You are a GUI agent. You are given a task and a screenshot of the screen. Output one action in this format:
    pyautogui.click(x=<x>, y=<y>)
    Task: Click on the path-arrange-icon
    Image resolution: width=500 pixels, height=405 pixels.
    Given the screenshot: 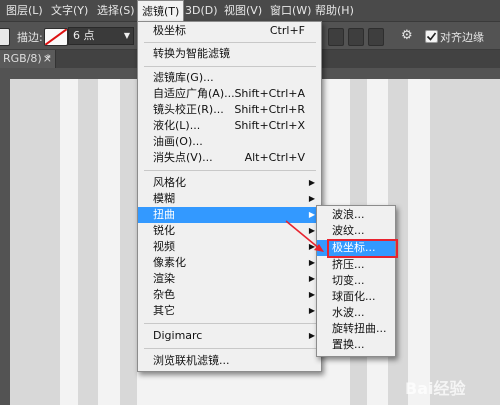 What is the action you would take?
    pyautogui.click(x=376, y=37)
    